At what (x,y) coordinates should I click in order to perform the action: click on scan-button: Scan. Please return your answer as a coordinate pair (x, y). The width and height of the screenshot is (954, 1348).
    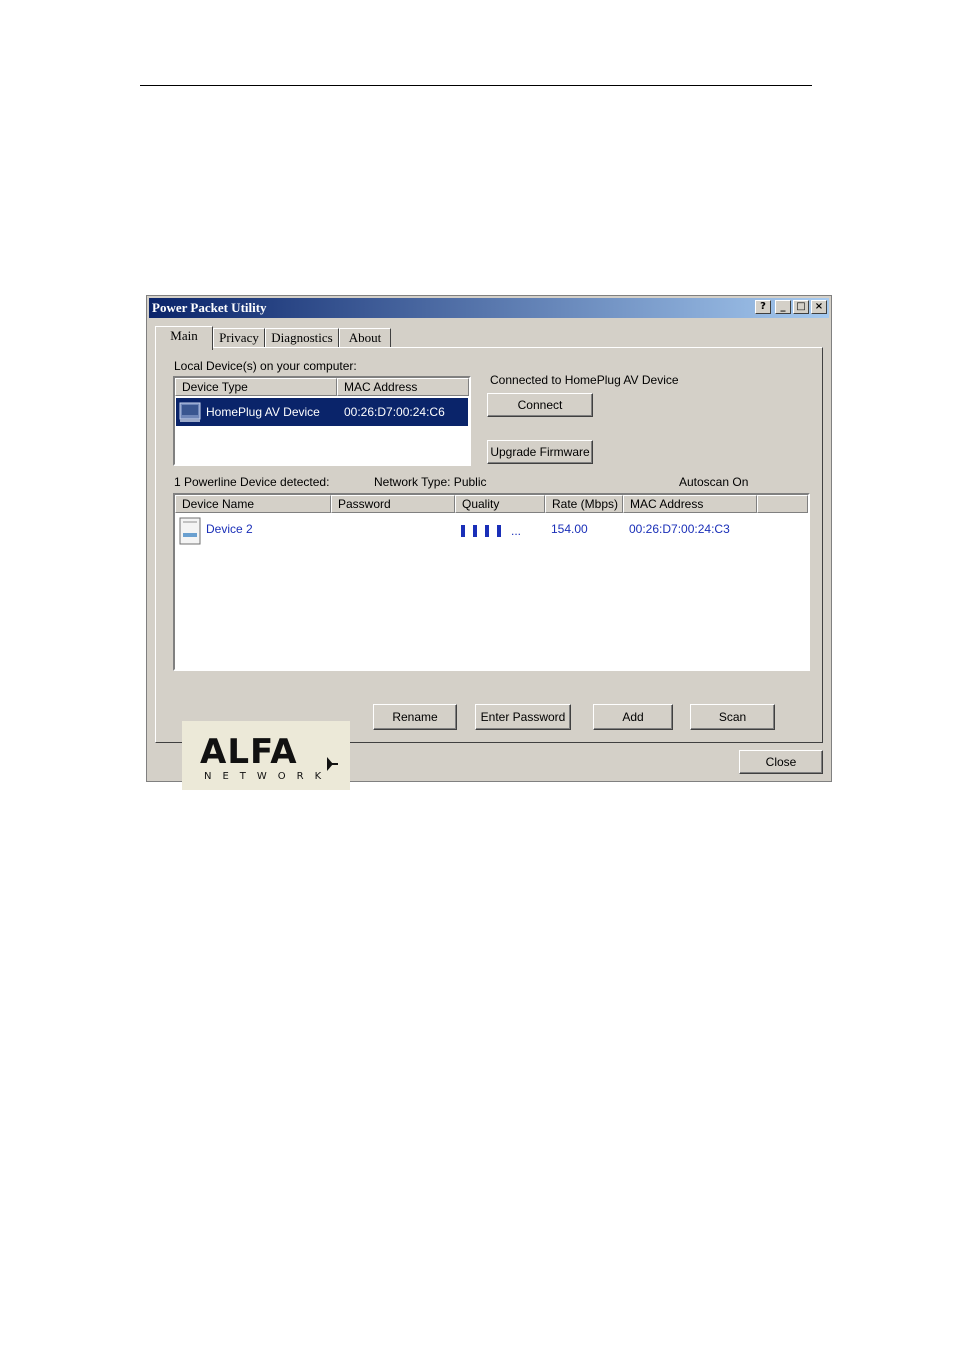
    Looking at the image, I should click on (732, 717).